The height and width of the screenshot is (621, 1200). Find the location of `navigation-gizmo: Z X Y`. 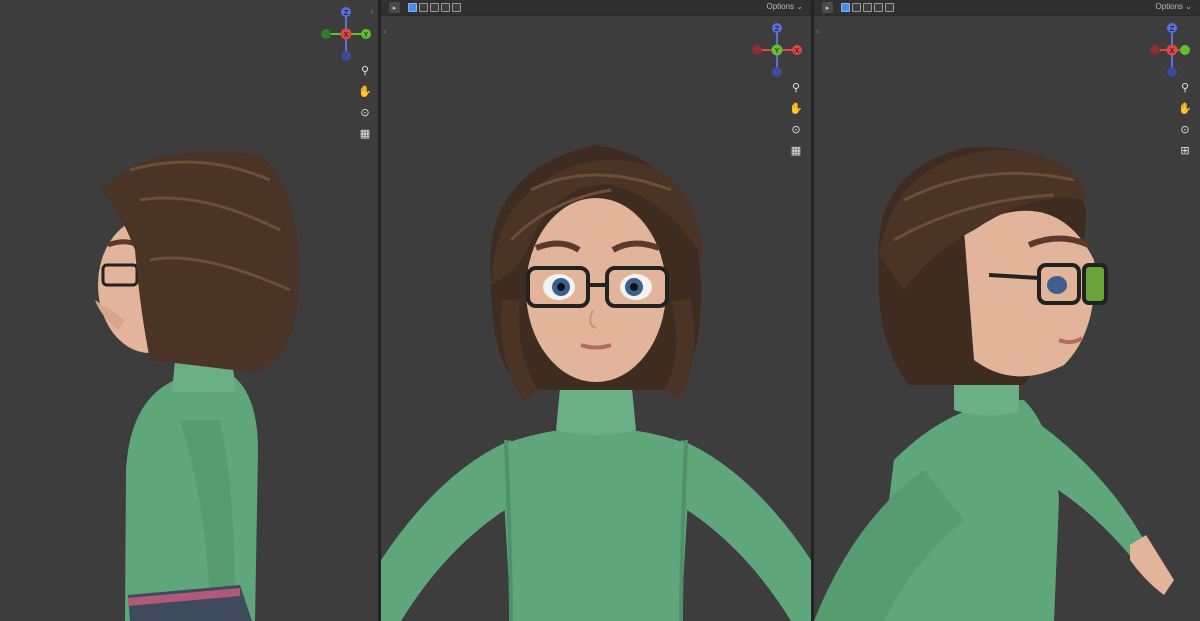

navigation-gizmo: Z X Y is located at coordinates (777, 50).